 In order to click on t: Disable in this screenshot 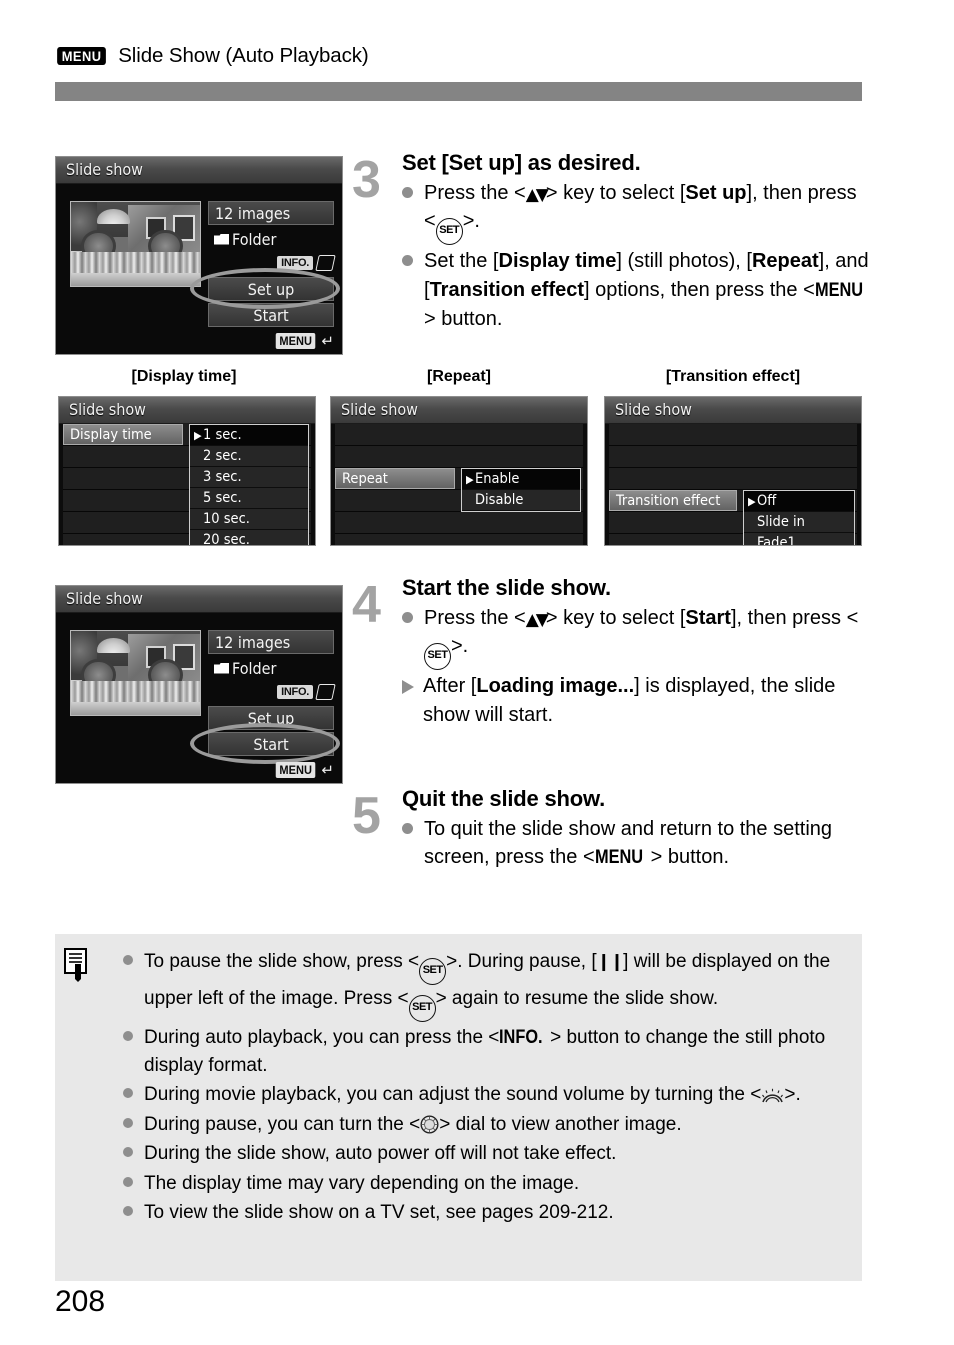, I will do `click(499, 500)`.